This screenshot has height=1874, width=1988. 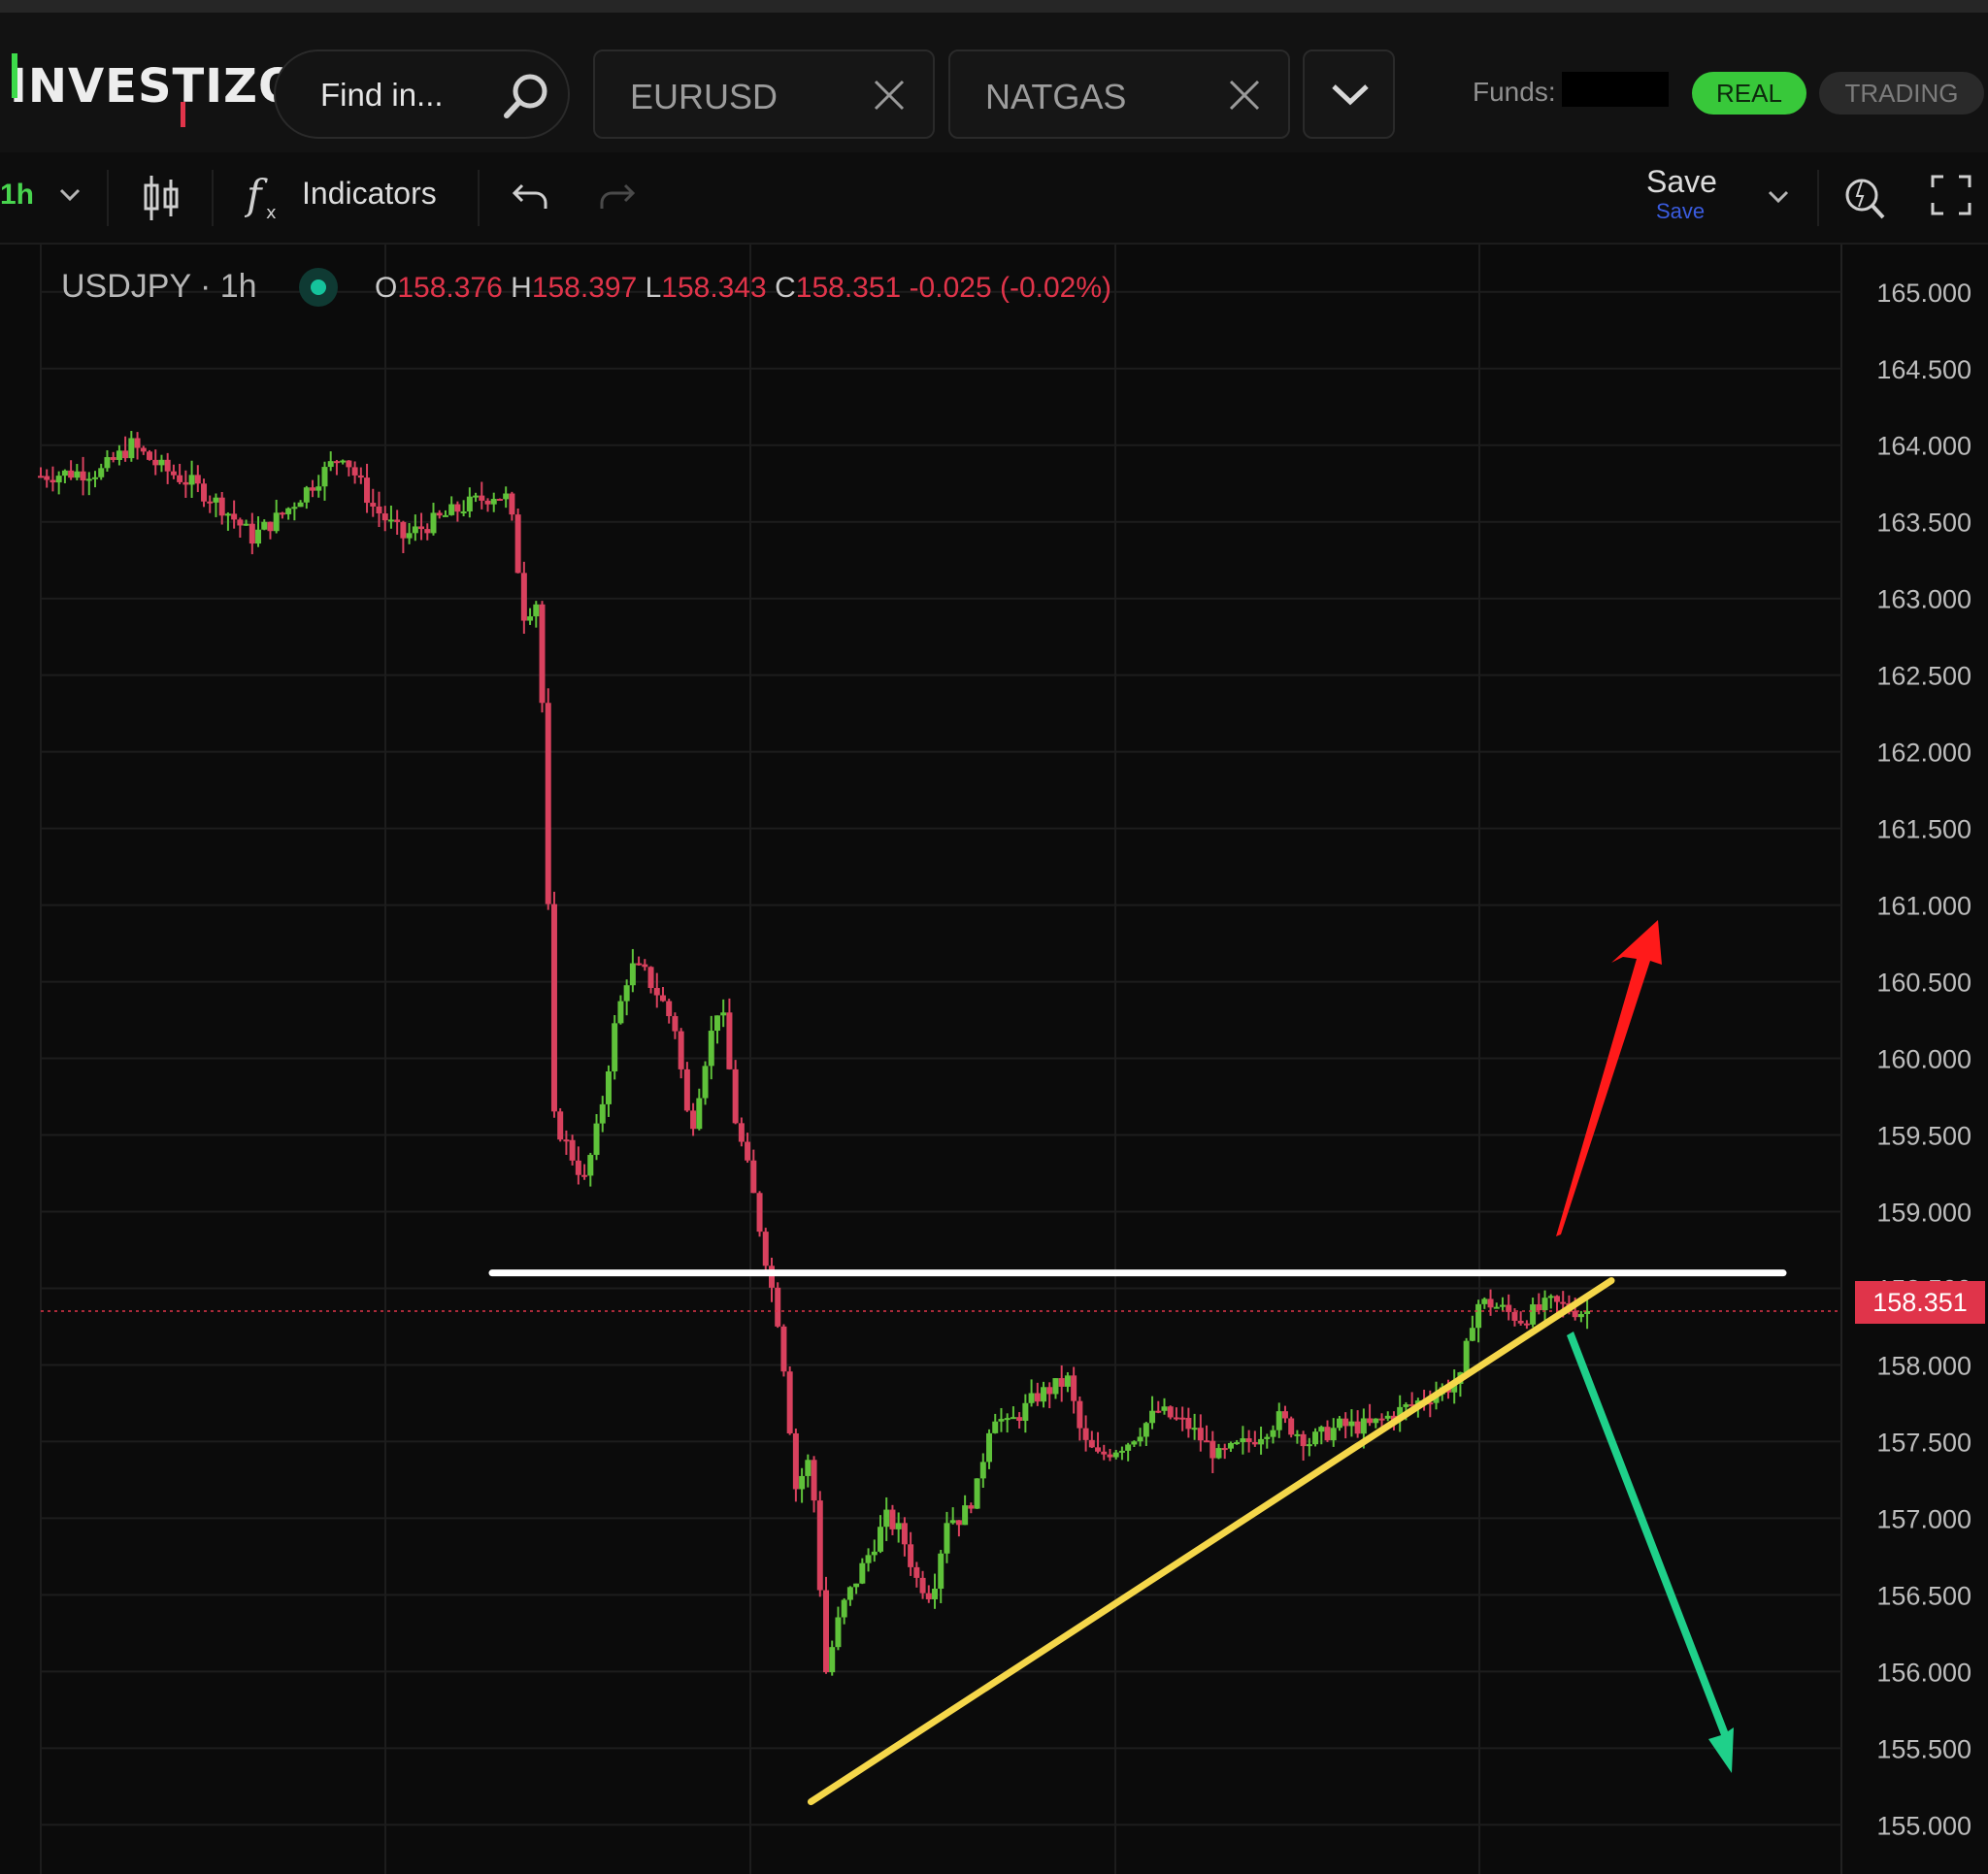 What do you see at coordinates (531, 198) in the screenshot?
I see `undo-icon` at bounding box center [531, 198].